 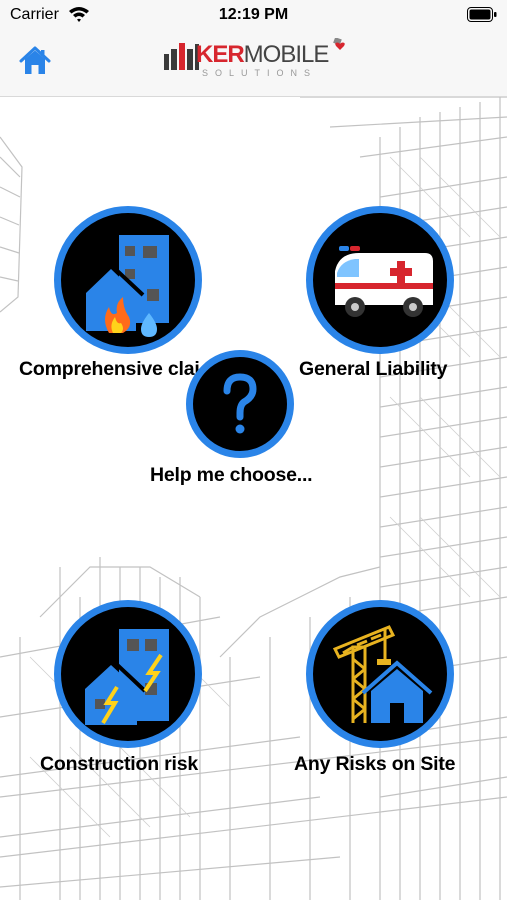 I want to click on clock: 12:19 PM, so click(x=253, y=14).